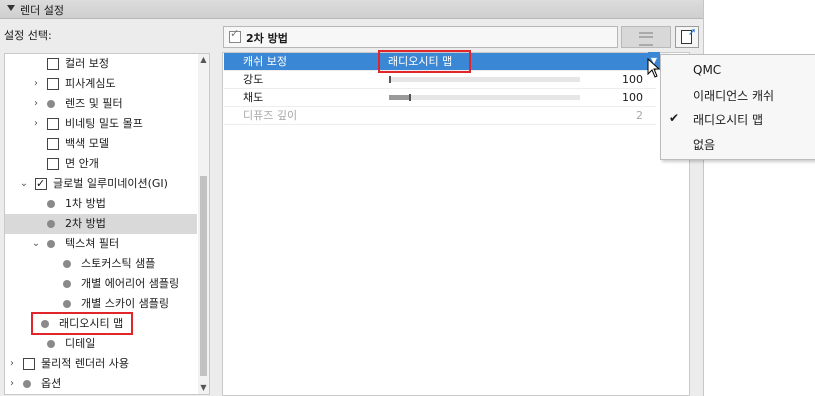 The width and height of the screenshot is (815, 396). Describe the element at coordinates (85, 223) in the screenshot. I see `tree-item-label: 2차 방법` at that location.